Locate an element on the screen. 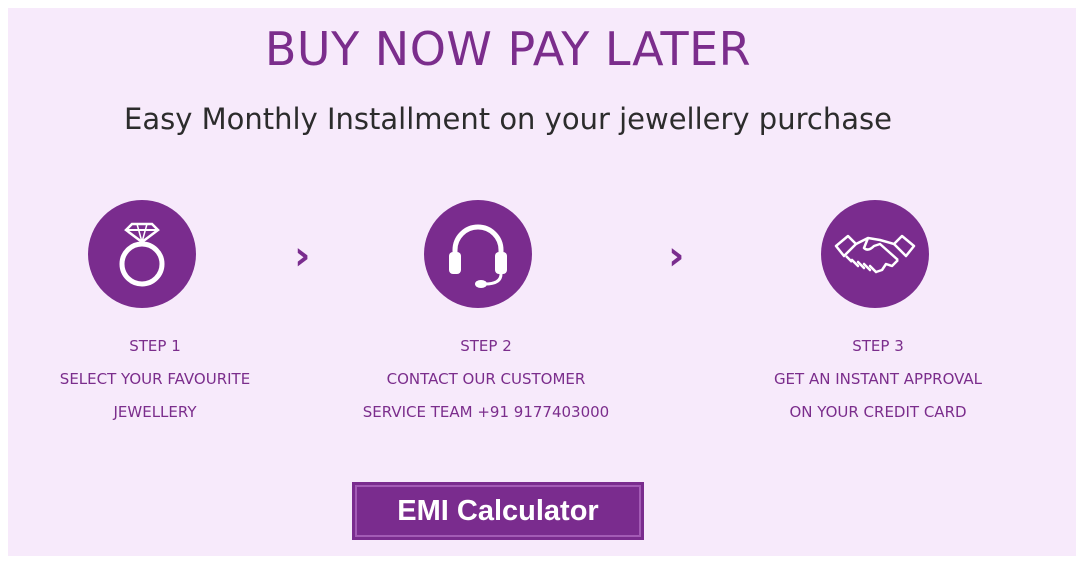  step-1-description-line-1: SELECT YOUR FAVOURITE is located at coordinates (155, 379).